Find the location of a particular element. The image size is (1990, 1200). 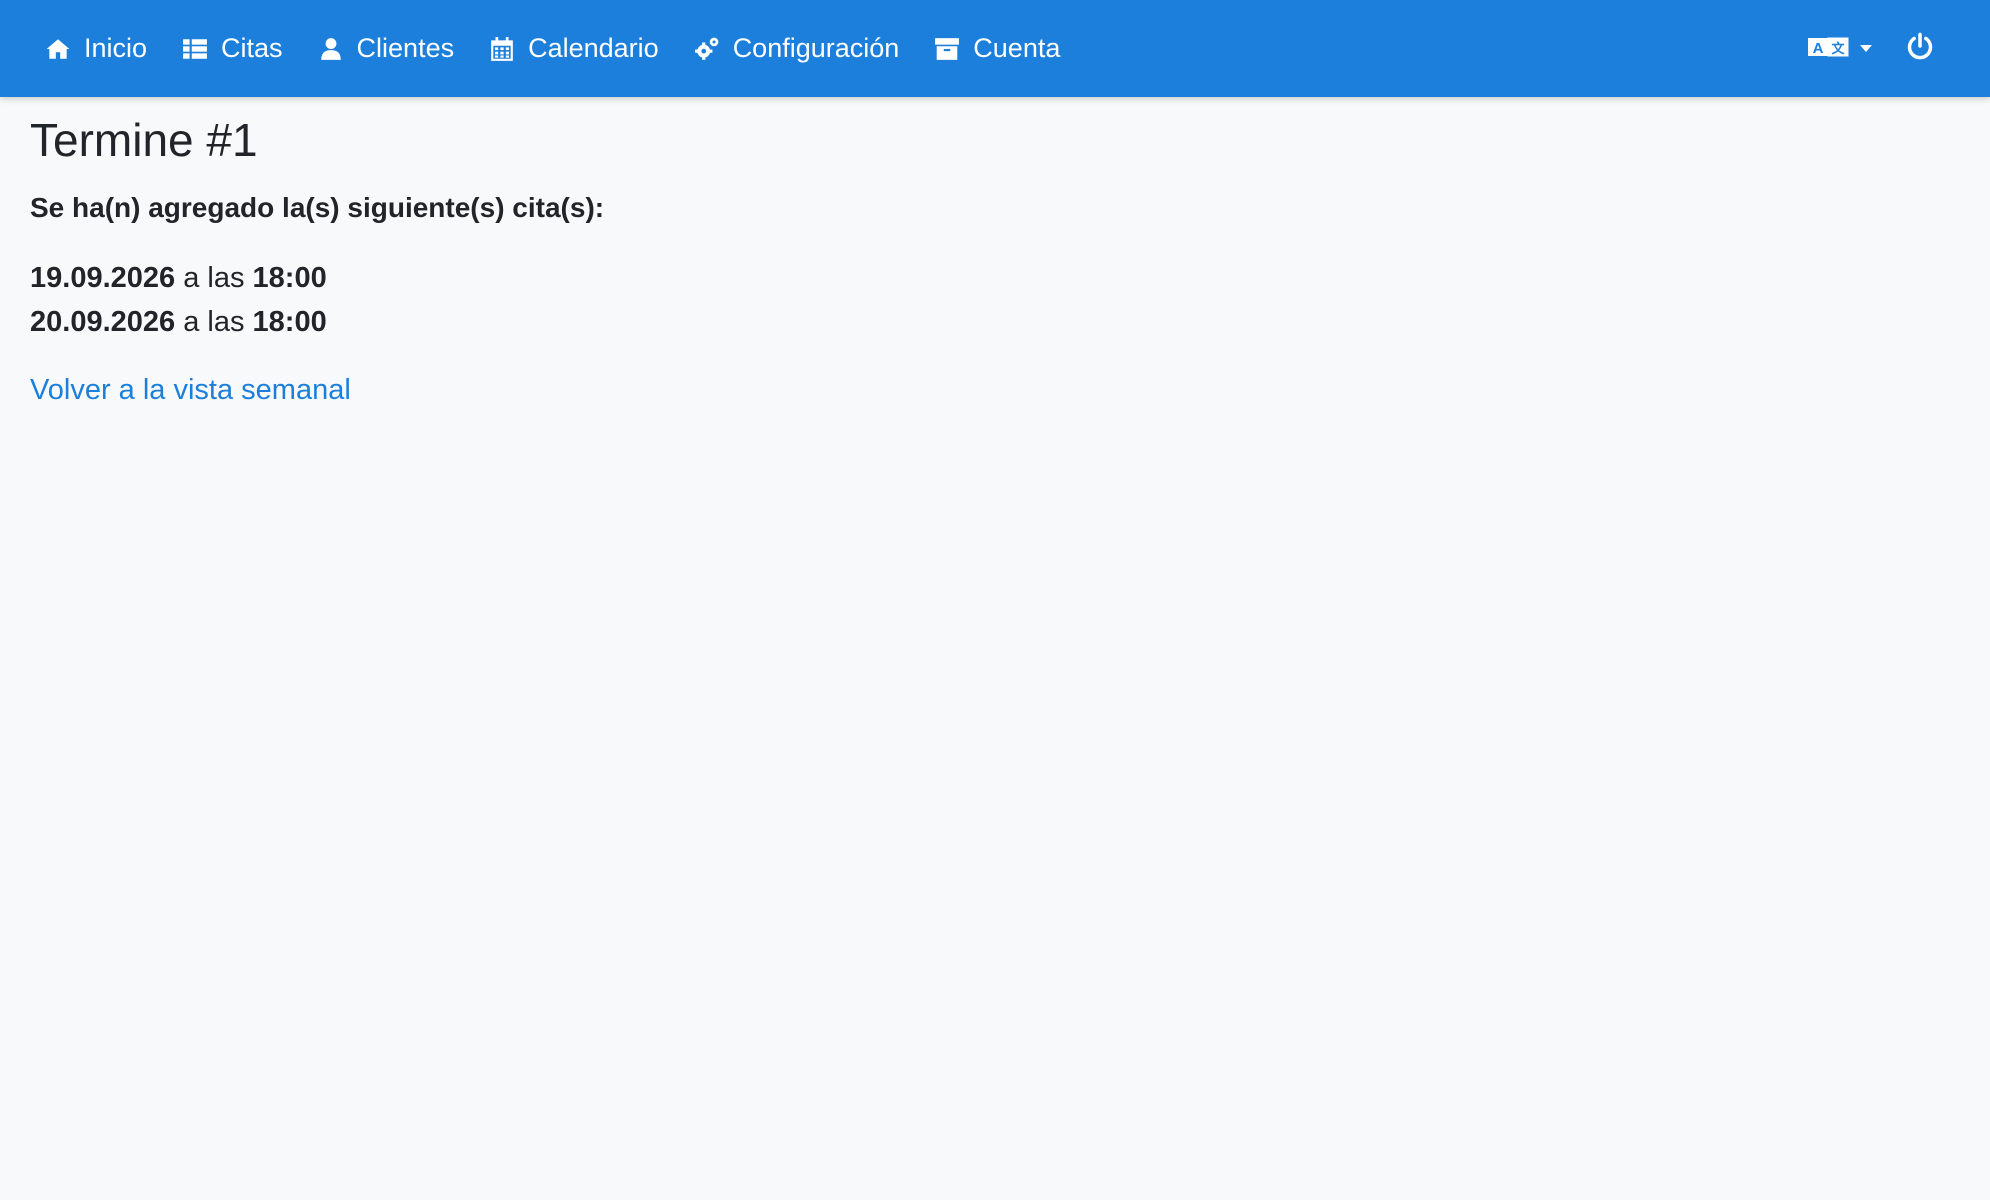

home-icon is located at coordinates (58, 49).